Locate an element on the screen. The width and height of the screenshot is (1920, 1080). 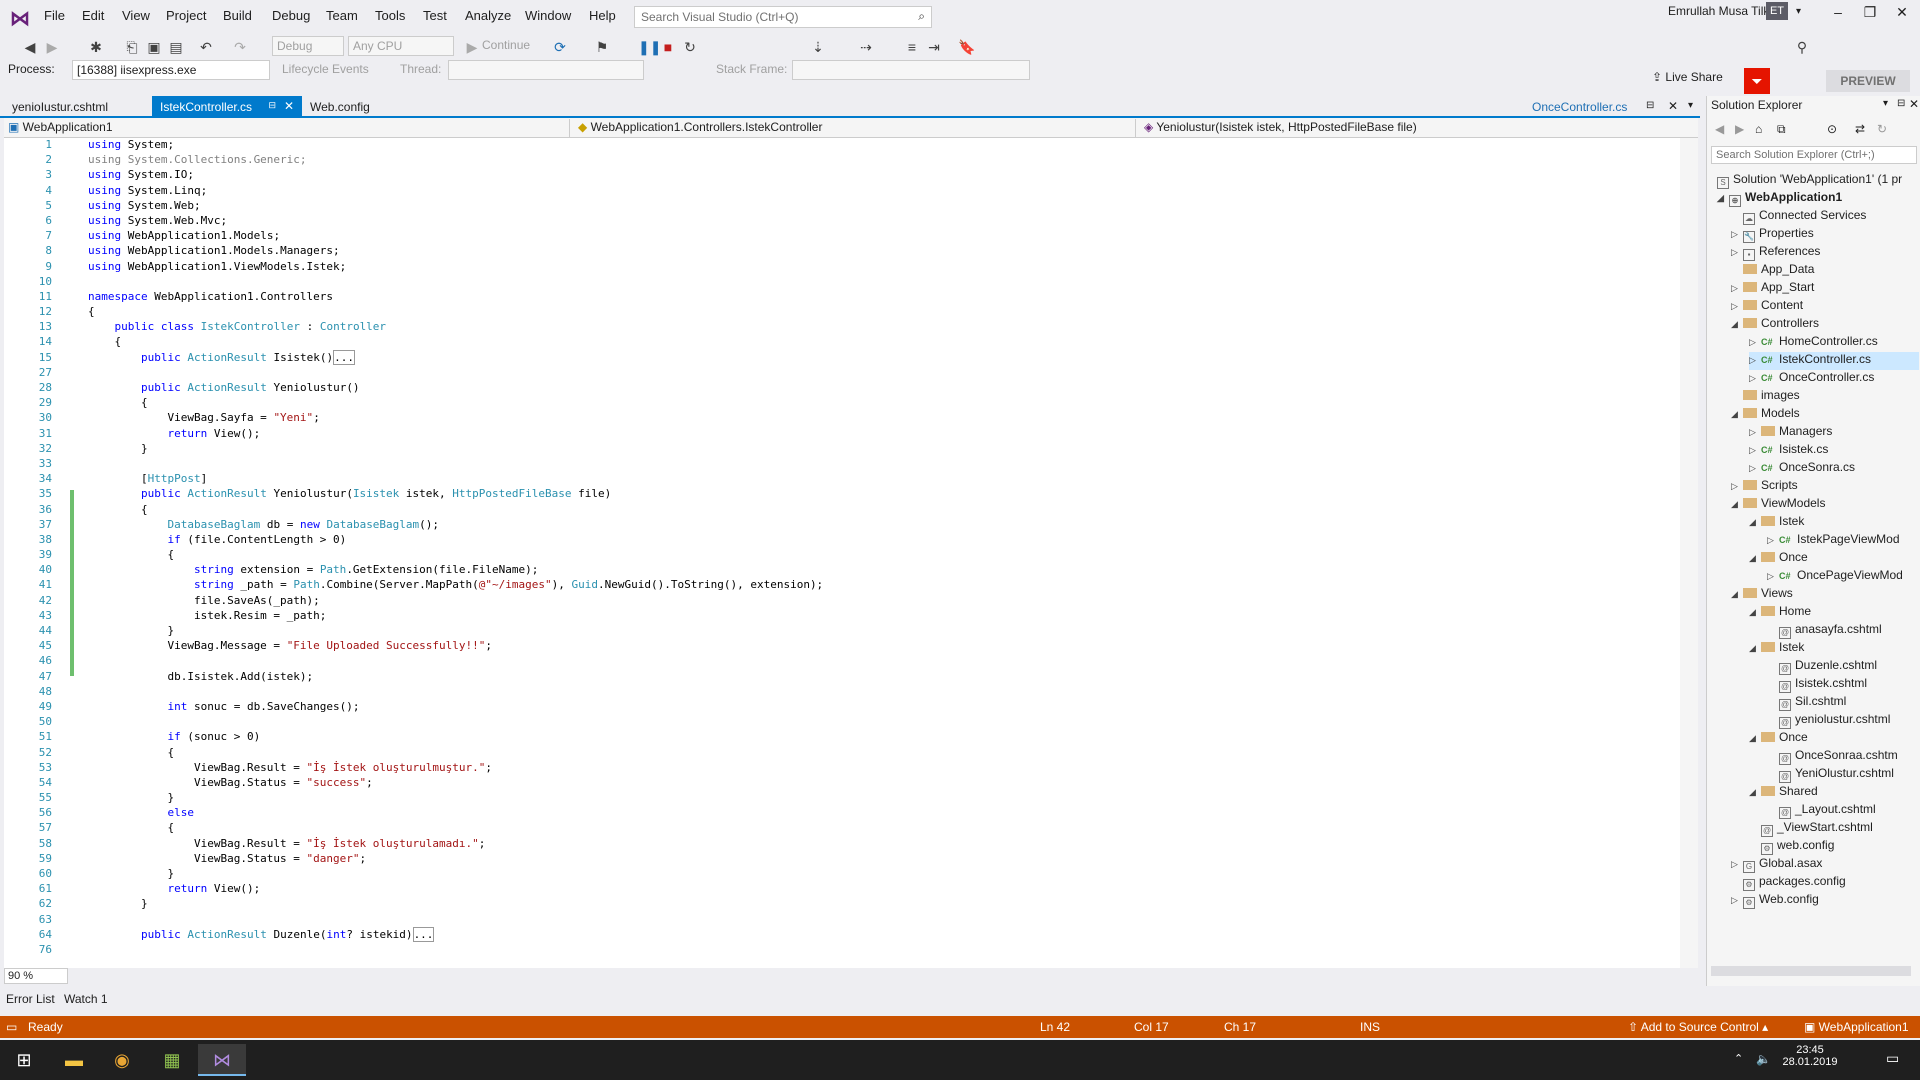
tree-node-viewmodels-once: ◢ Once is located at coordinates (1778, 559).